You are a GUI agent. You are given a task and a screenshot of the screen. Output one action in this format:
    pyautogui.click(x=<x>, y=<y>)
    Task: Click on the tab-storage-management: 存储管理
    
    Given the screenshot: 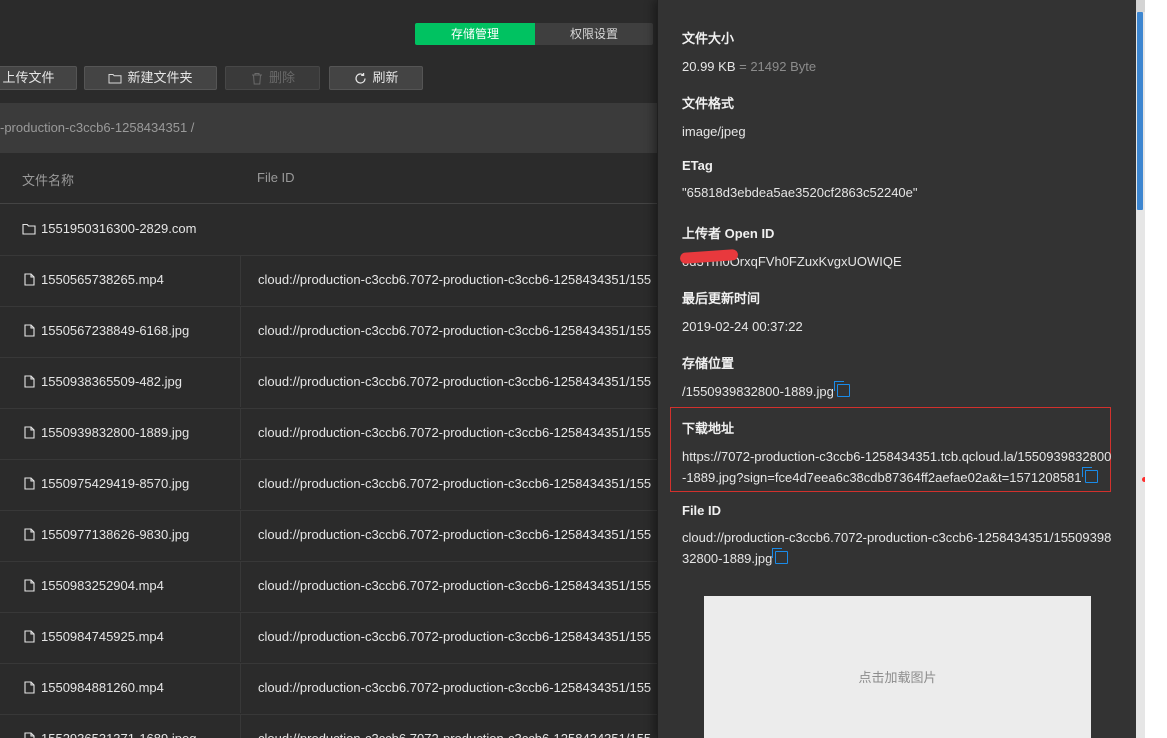 What is the action you would take?
    pyautogui.click(x=475, y=34)
    